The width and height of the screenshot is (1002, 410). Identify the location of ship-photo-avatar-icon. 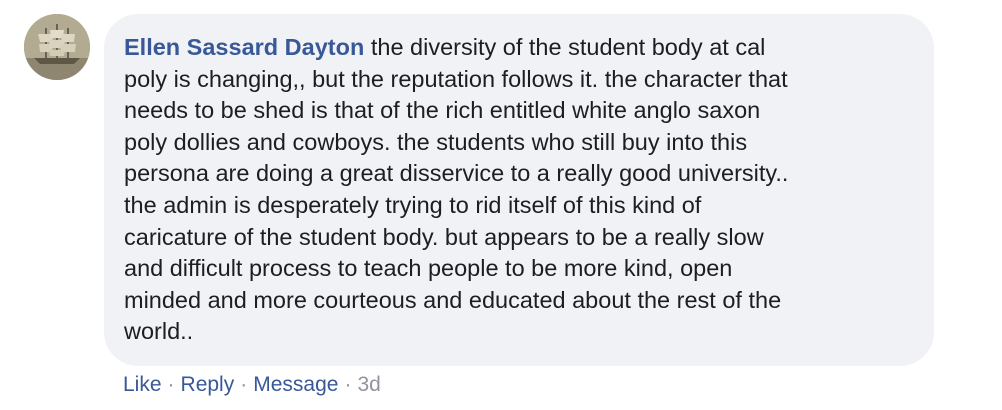
(57, 47).